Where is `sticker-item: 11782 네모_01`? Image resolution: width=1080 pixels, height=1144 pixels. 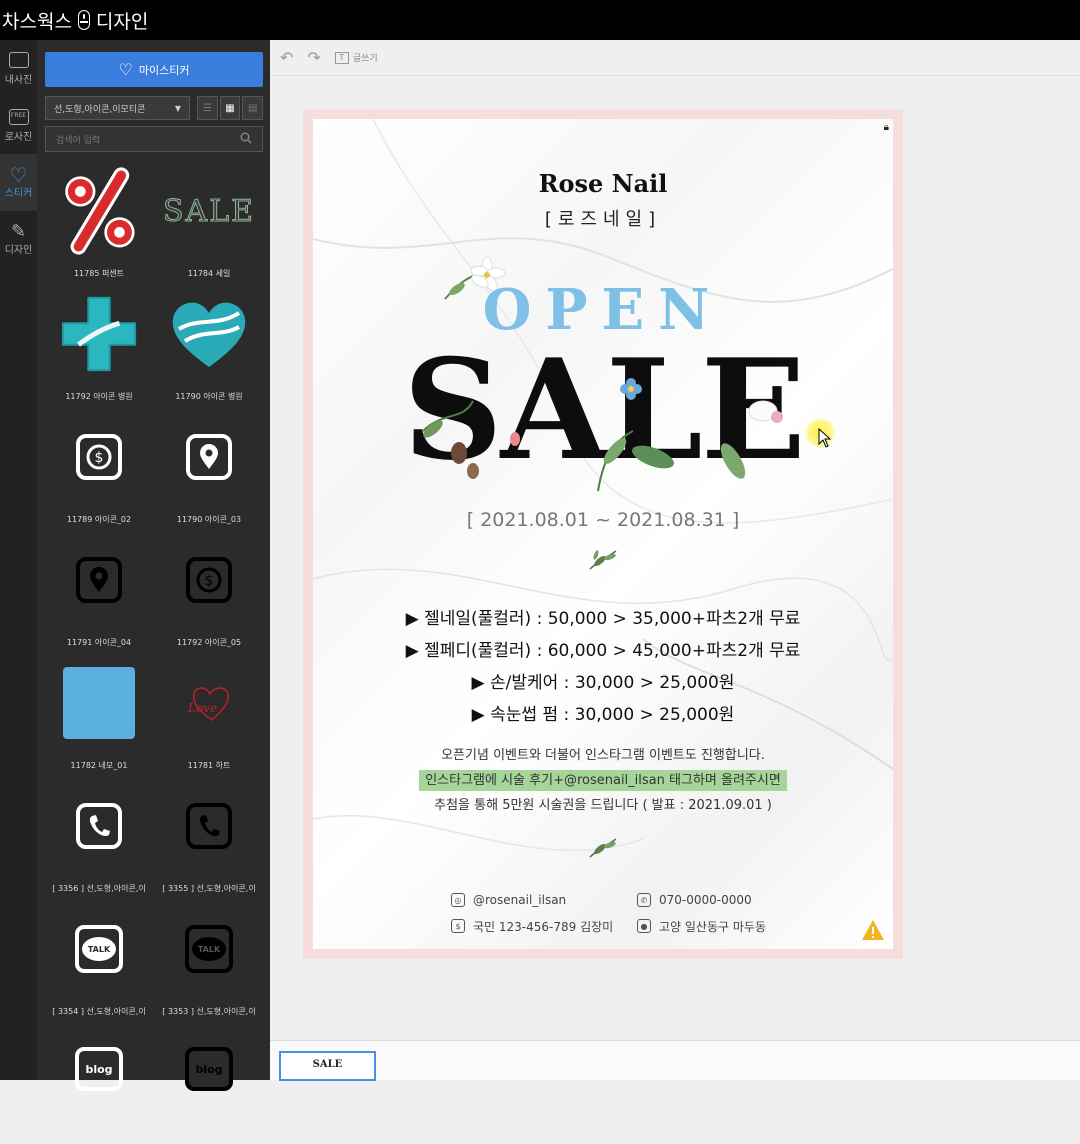 sticker-item: 11782 네모_01 is located at coordinates (99, 713).